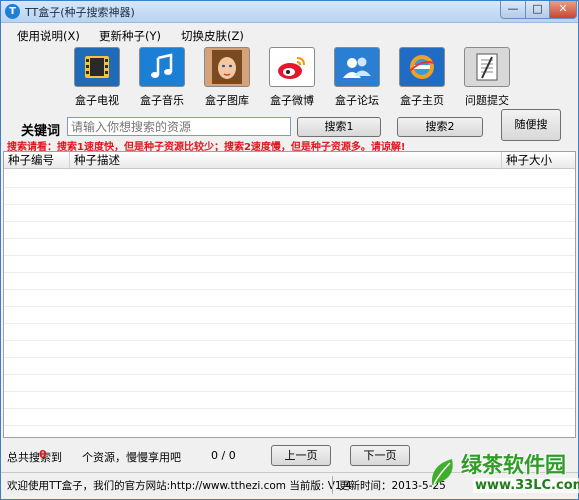 The width and height of the screenshot is (579, 500). I want to click on menu-help: 使用说明(X), so click(48, 36).